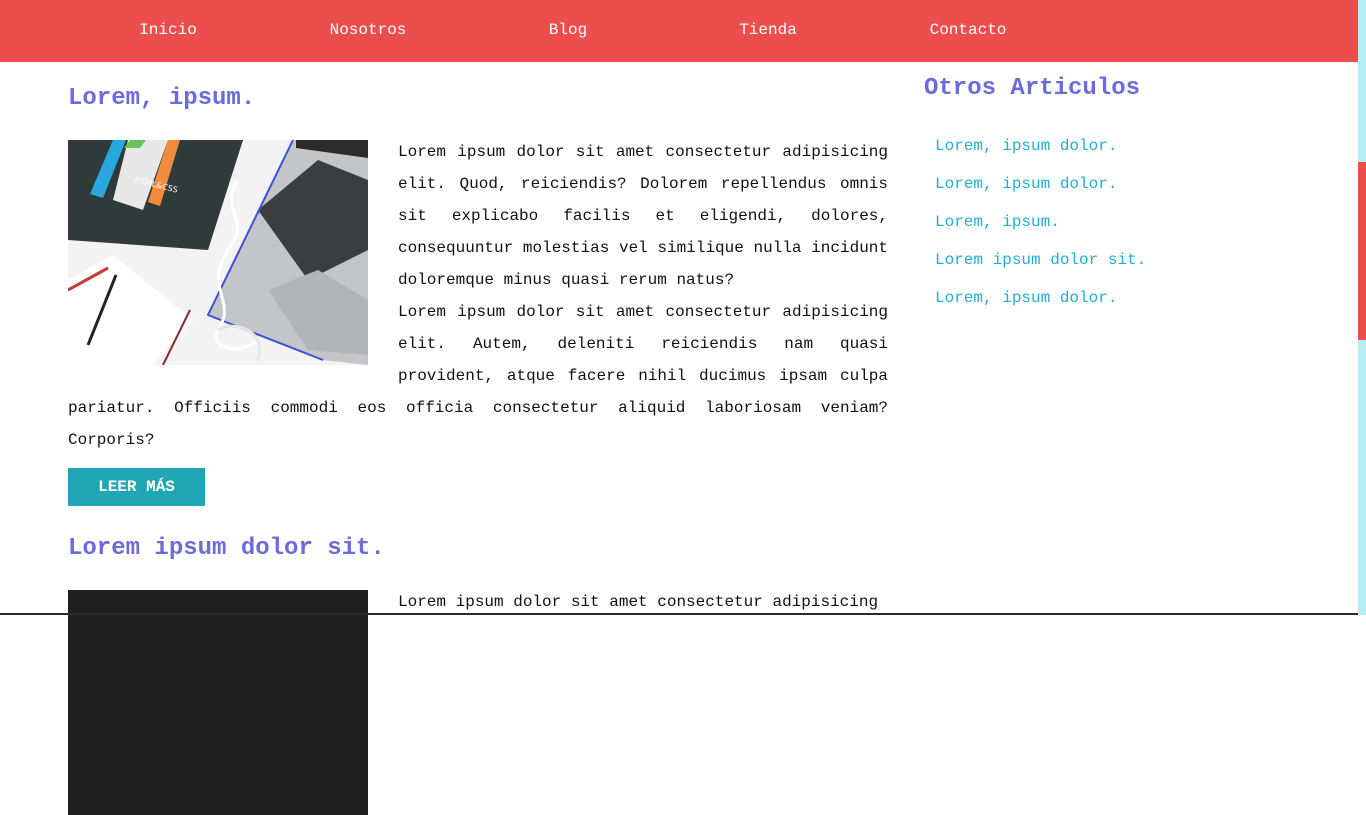 The image size is (1366, 815). What do you see at coordinates (1362, 251) in the screenshot?
I see `scrollbar-thumb` at bounding box center [1362, 251].